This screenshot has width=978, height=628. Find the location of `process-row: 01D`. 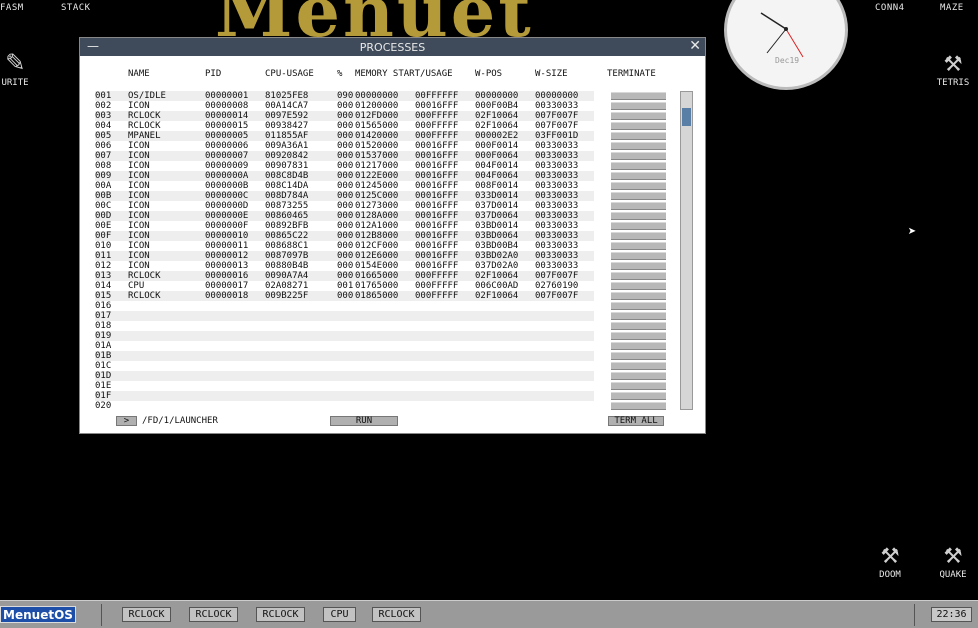

process-row: 01D is located at coordinates (344, 376).